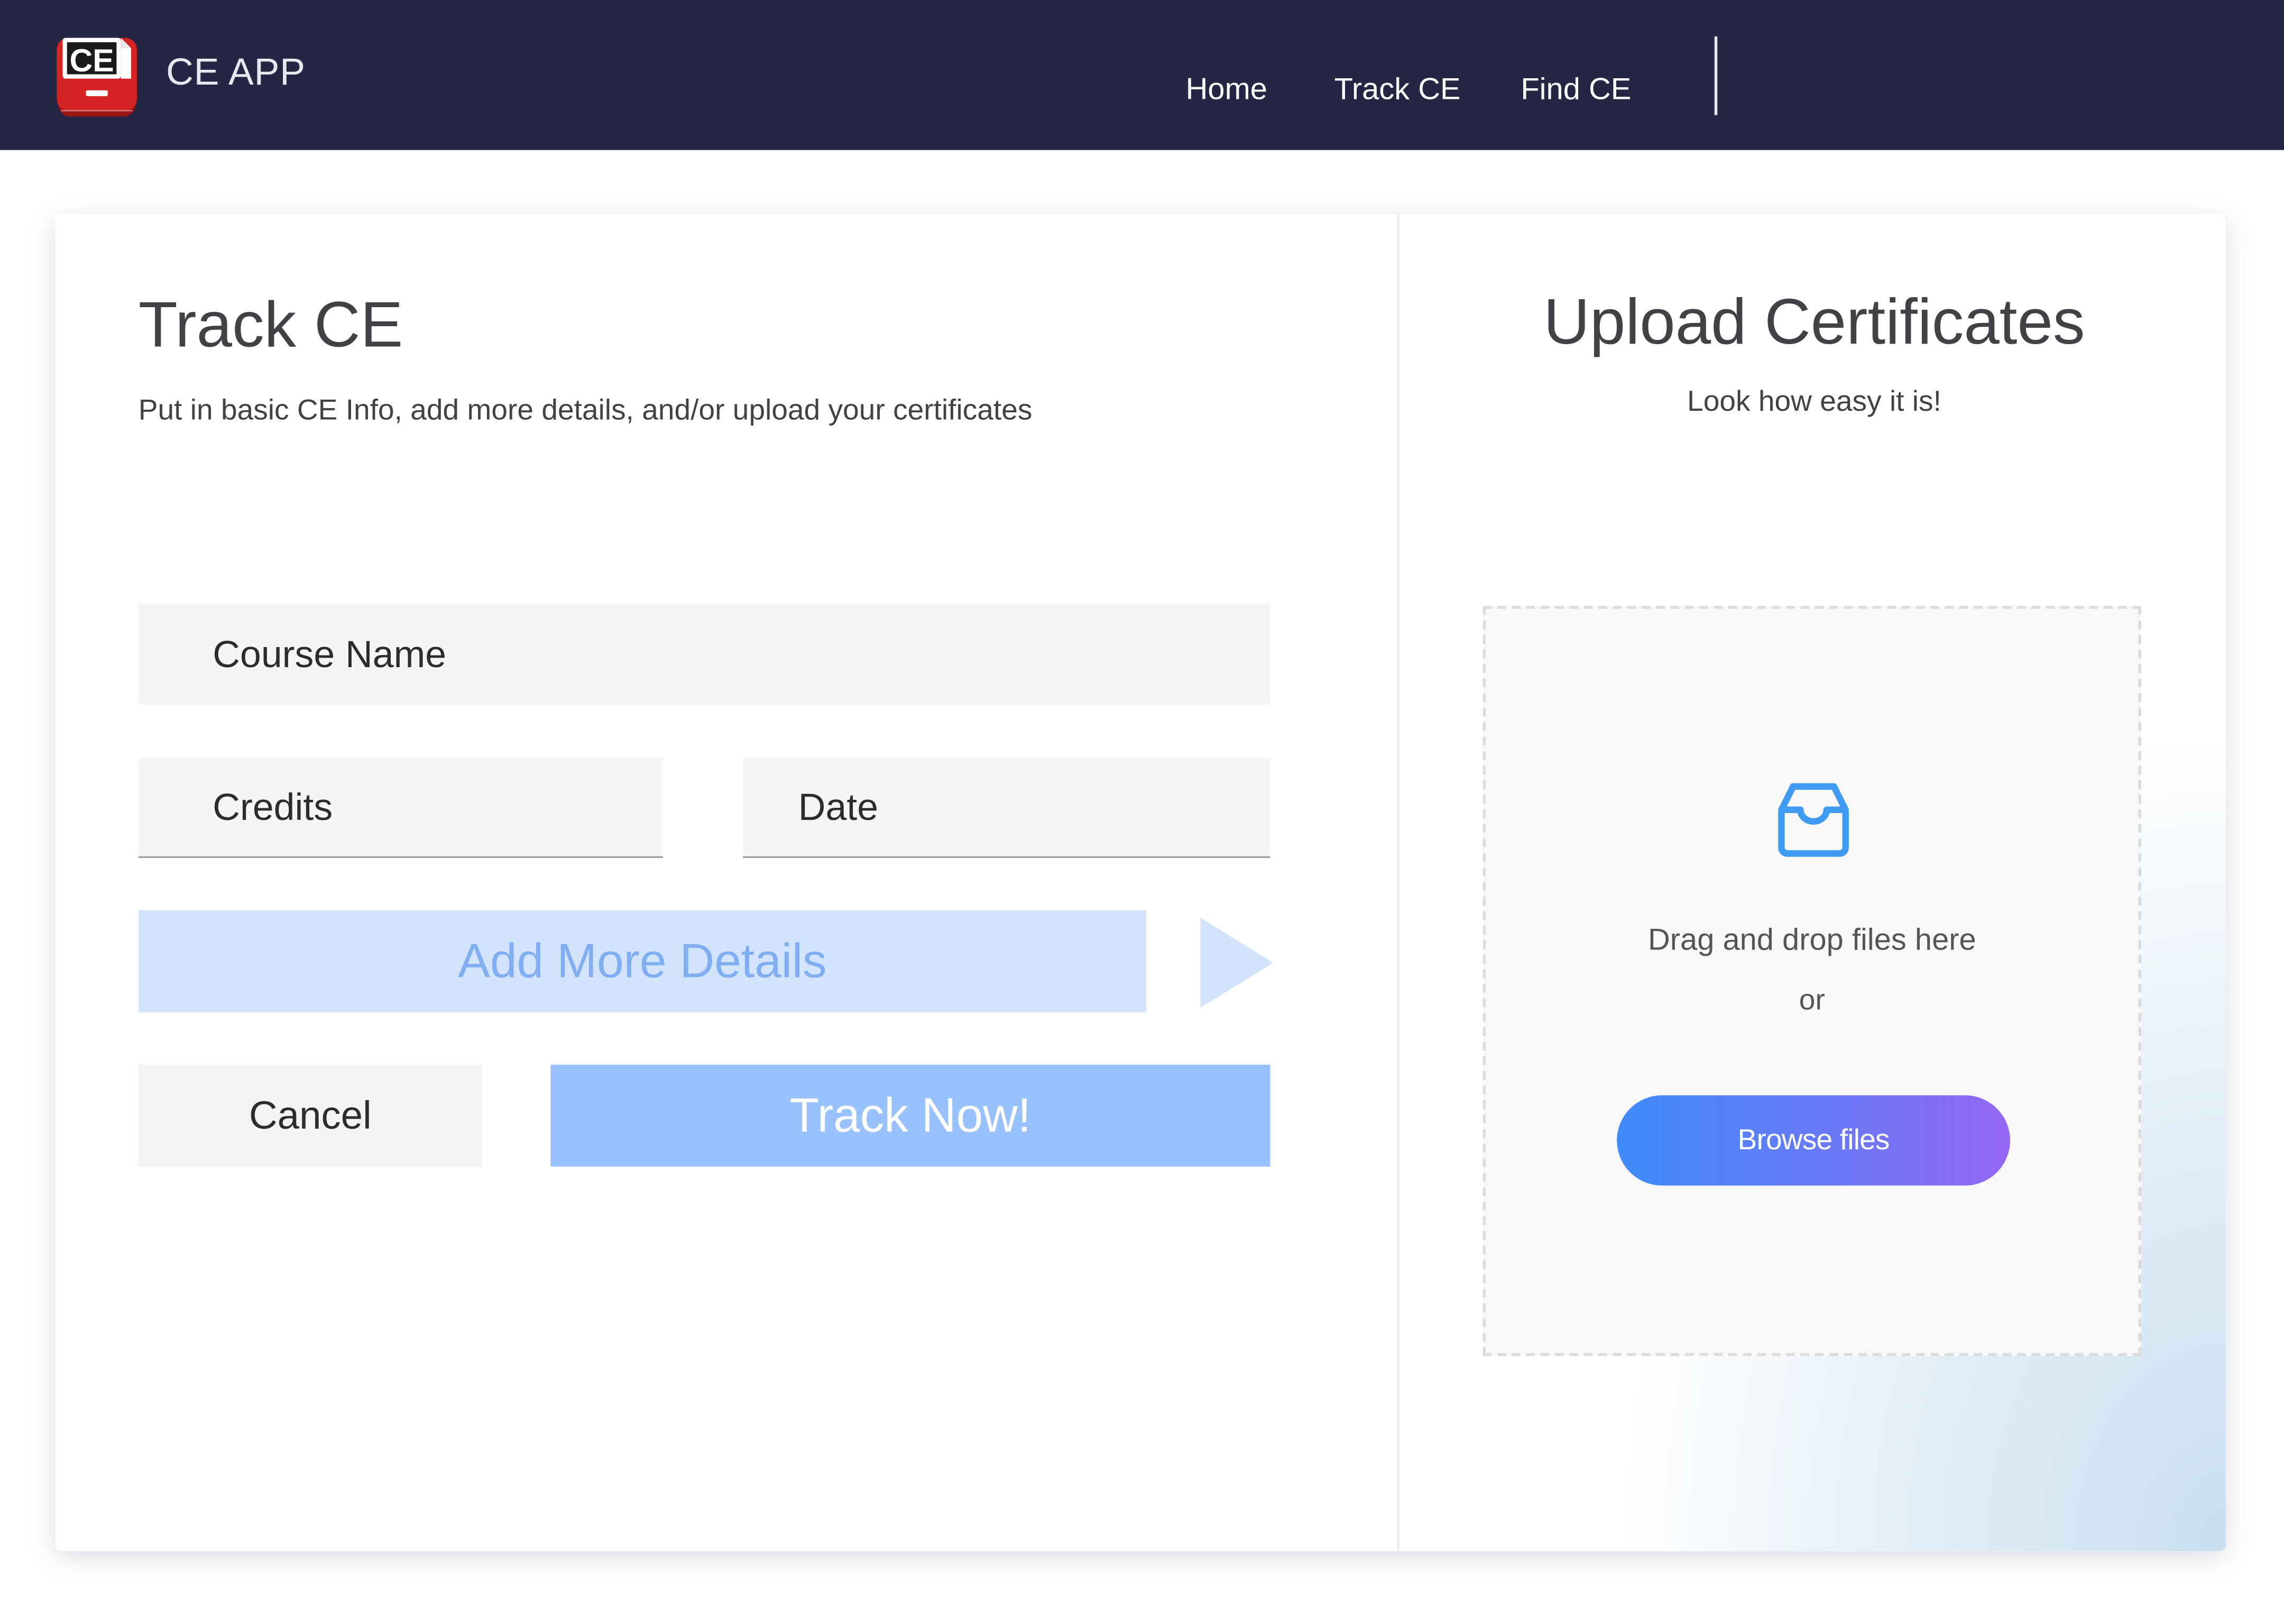 The image size is (2284, 1624). Describe the element at coordinates (1226, 90) in the screenshot. I see `nav-link-home: Home` at that location.